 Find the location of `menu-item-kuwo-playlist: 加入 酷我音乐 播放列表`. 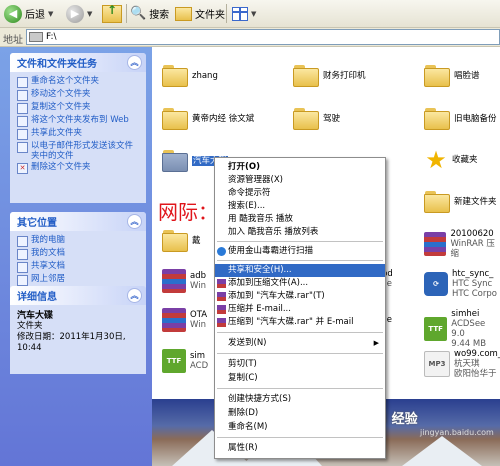

menu-item-kuwo-playlist: 加入 酷我音乐 播放列表 is located at coordinates (300, 232).